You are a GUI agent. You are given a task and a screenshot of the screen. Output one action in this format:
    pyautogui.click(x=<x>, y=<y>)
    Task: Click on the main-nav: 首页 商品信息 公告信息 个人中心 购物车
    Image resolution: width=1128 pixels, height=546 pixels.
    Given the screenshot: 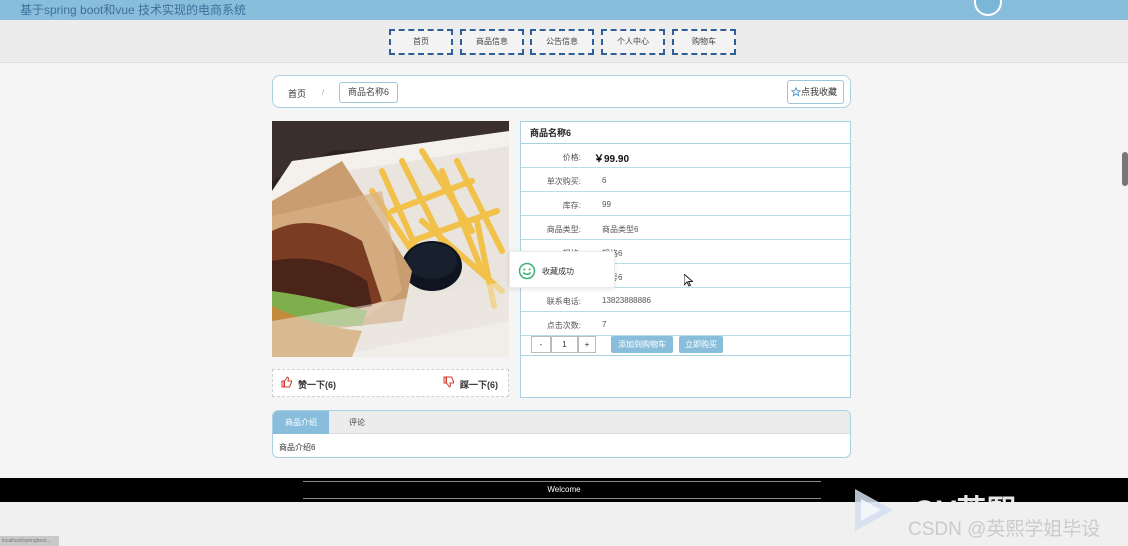 What is the action you would take?
    pyautogui.click(x=564, y=41)
    